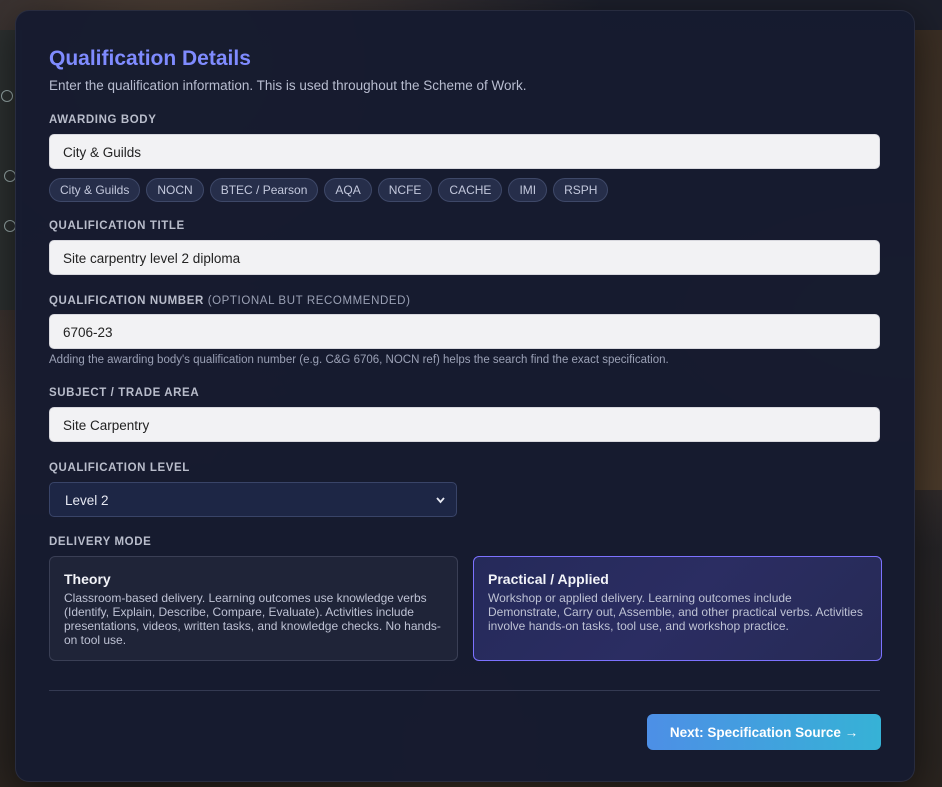  Describe the element at coordinates (103, 120) in the screenshot. I see `awarding-body-label: AWARDING BODY` at that location.